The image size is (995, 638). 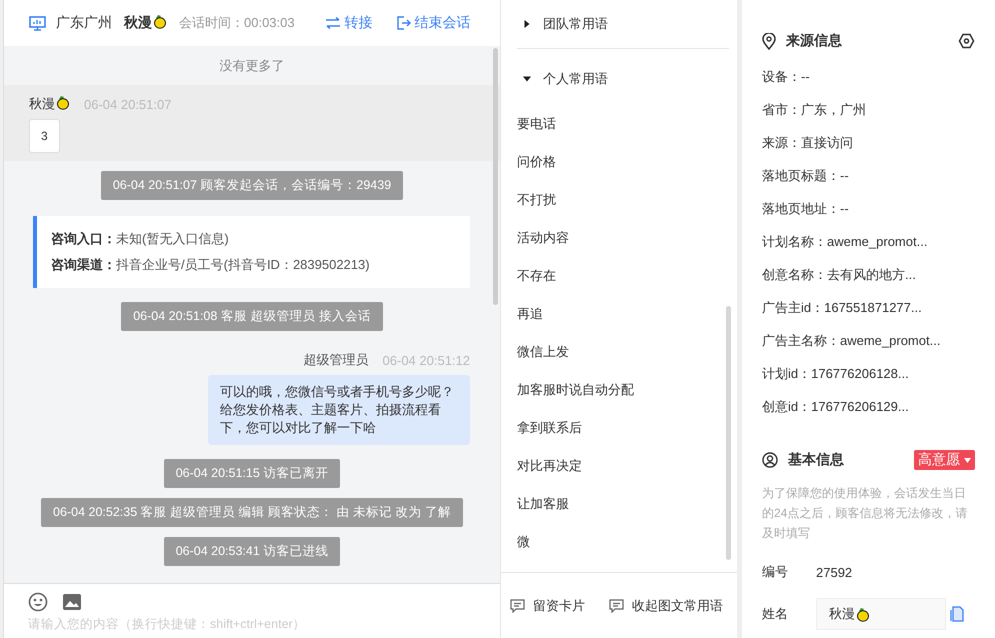 What do you see at coordinates (49, 104) in the screenshot?
I see `sender-name: 秋漫` at bounding box center [49, 104].